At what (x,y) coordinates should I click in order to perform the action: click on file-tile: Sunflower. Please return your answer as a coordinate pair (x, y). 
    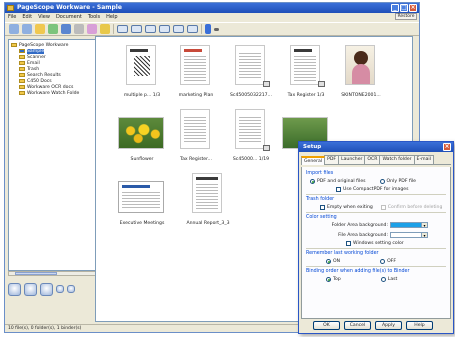
    Looking at the image, I should click on (142, 141).